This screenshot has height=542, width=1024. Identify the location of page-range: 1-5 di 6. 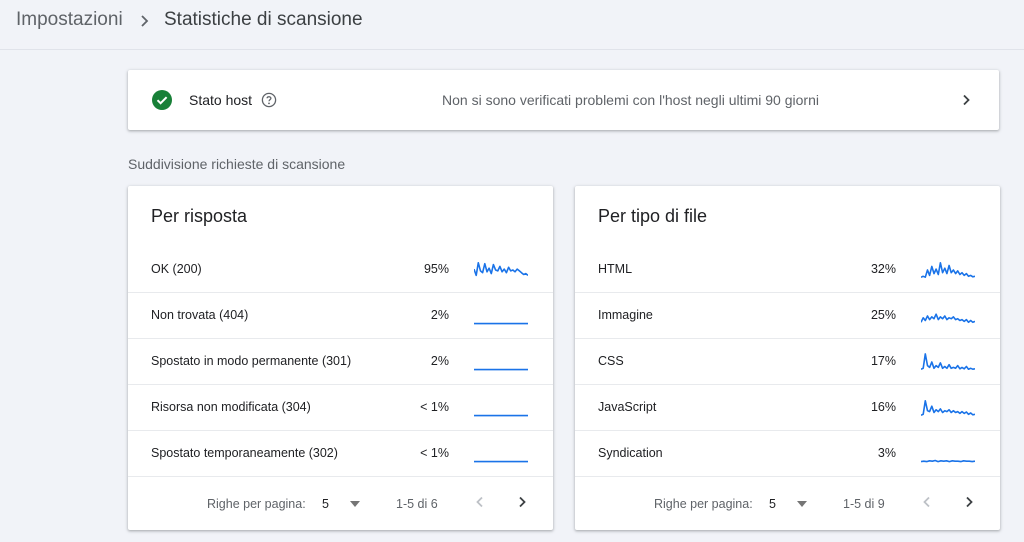
(417, 504).